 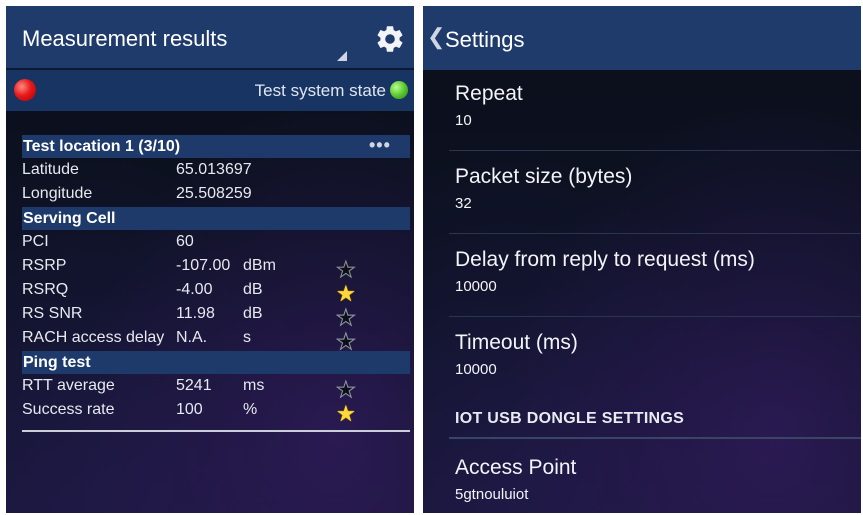 What do you see at coordinates (102, 146) in the screenshot?
I see `test-location-title: Test location 1 (3/10)` at bounding box center [102, 146].